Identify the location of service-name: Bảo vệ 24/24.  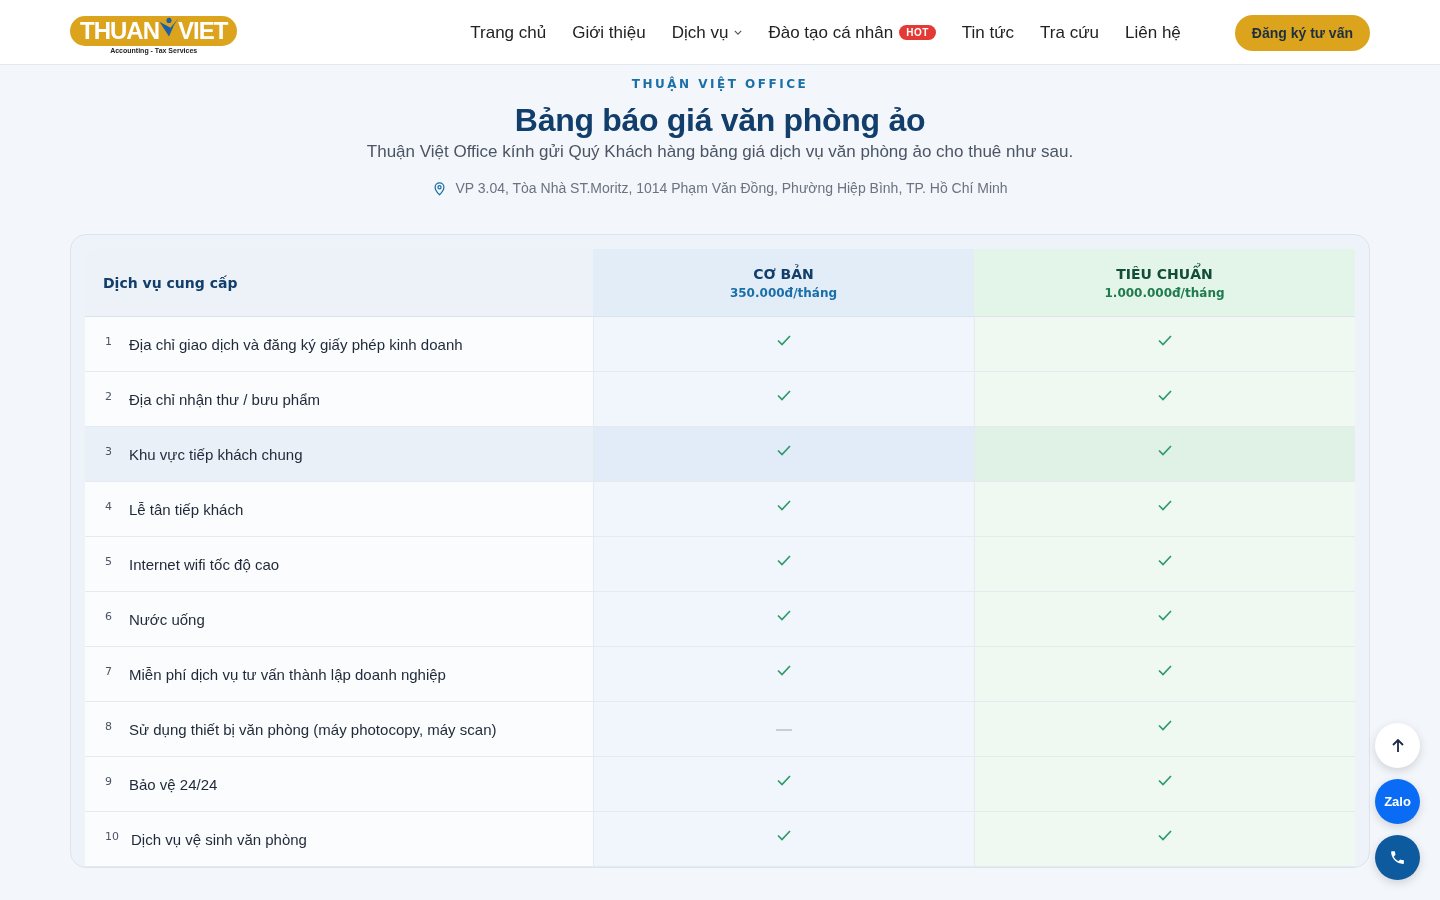
(173, 784).